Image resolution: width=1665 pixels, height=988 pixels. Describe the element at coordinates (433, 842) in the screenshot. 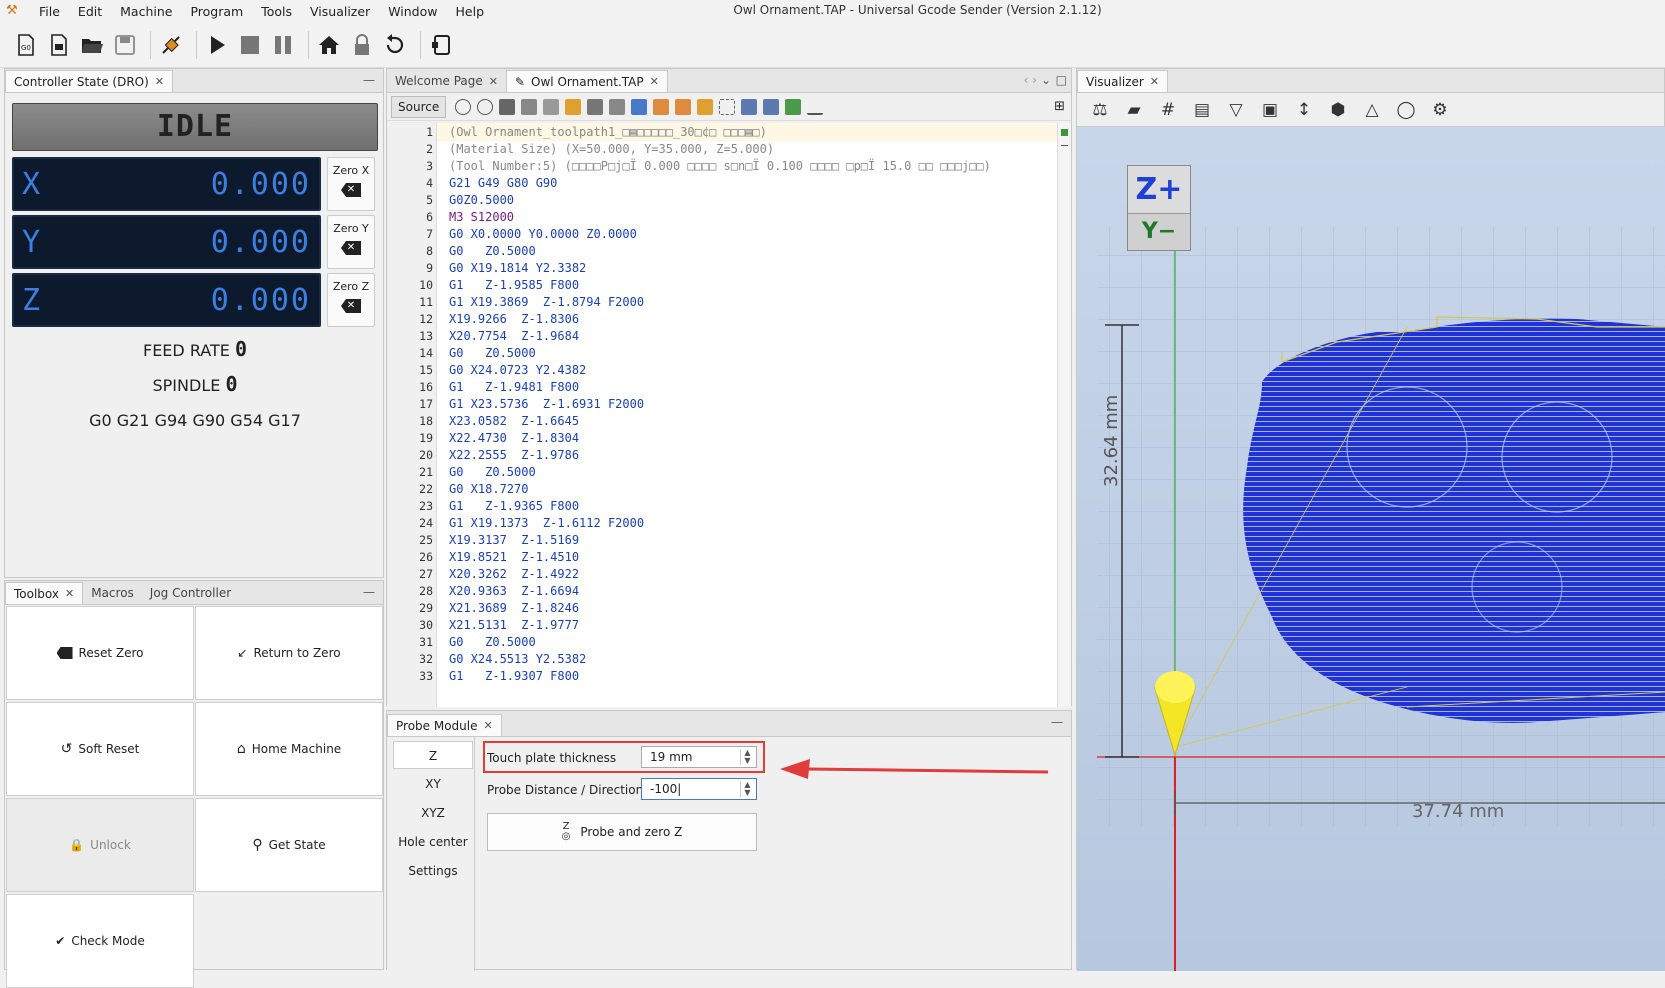

I see `probe-mode-hole-center: Hole center` at that location.